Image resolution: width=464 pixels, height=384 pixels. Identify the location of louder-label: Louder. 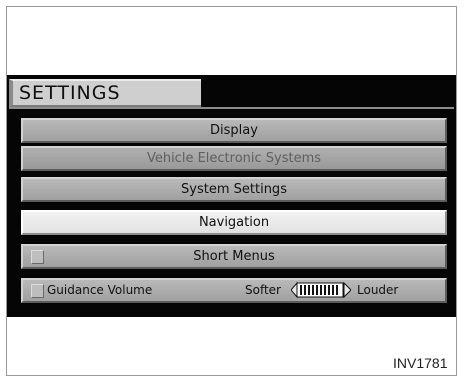
(378, 290).